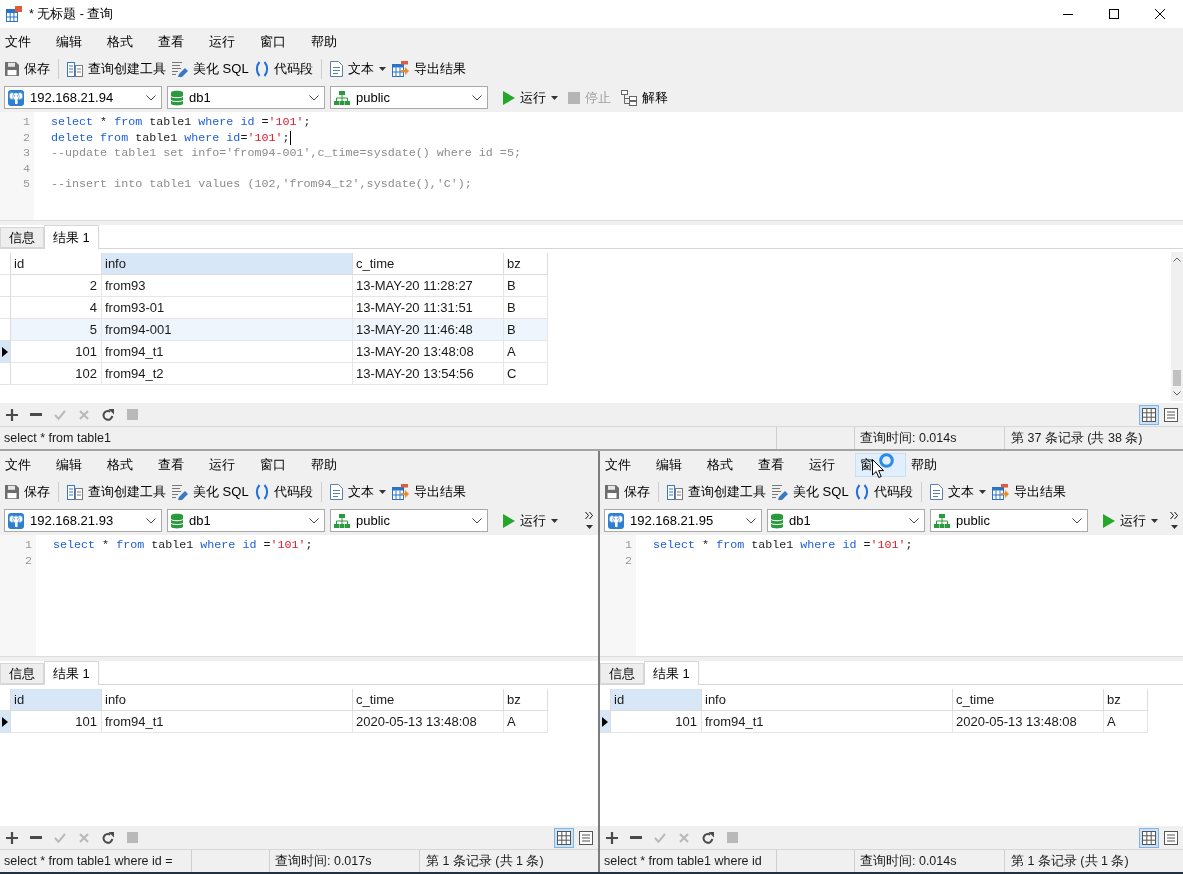 Image resolution: width=1183 pixels, height=874 pixels. I want to click on table-cell: B, so click(526, 330).